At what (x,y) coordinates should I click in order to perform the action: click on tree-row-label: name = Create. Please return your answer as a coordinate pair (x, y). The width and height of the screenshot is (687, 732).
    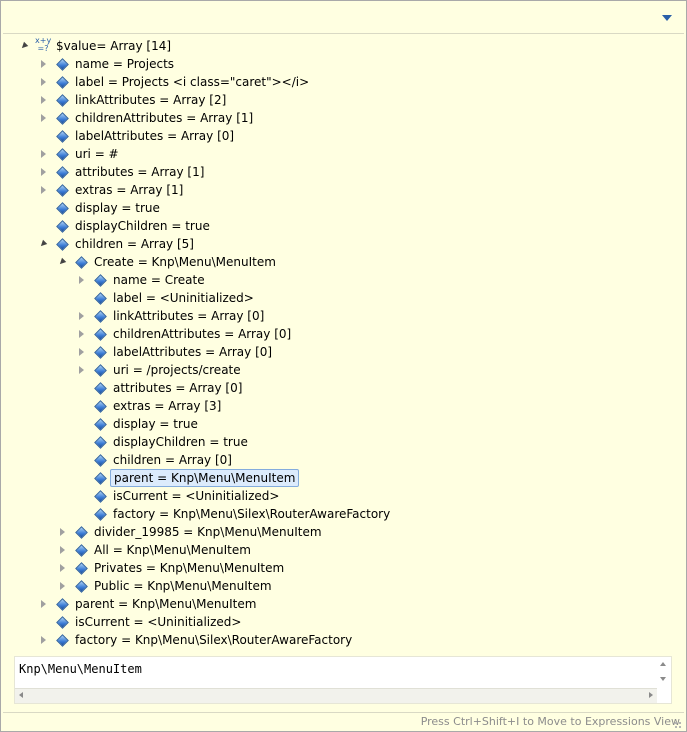
    Looking at the image, I should click on (159, 280).